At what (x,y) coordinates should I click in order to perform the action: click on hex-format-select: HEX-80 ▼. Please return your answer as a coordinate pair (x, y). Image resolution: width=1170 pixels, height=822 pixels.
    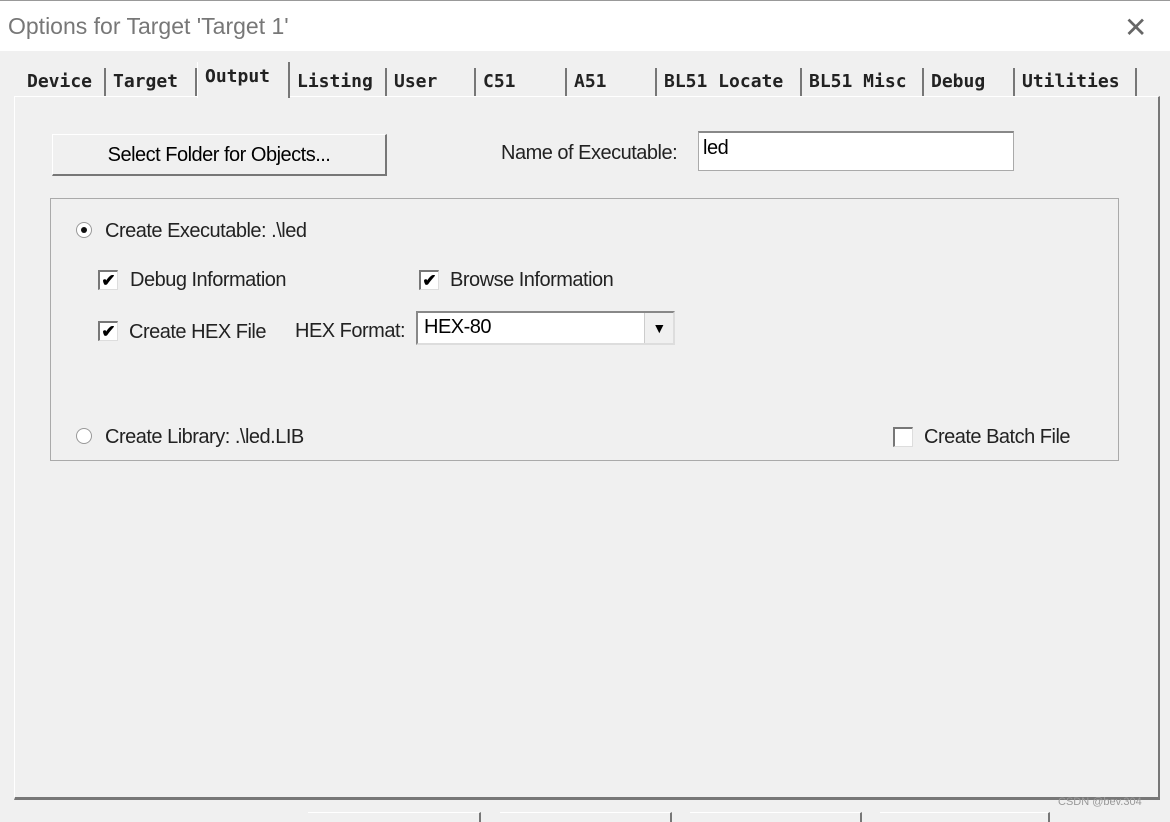
    Looking at the image, I should click on (545, 328).